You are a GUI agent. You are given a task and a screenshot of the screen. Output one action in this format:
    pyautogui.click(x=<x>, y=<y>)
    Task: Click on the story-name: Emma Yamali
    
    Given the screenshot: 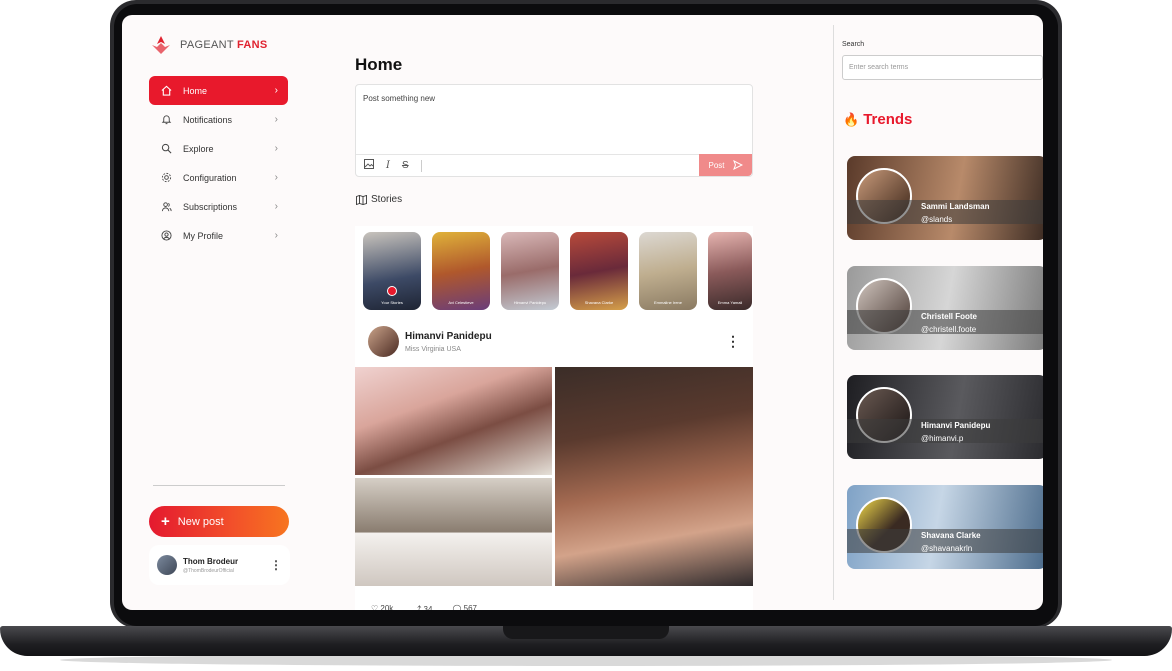 What is the action you would take?
    pyautogui.click(x=730, y=302)
    